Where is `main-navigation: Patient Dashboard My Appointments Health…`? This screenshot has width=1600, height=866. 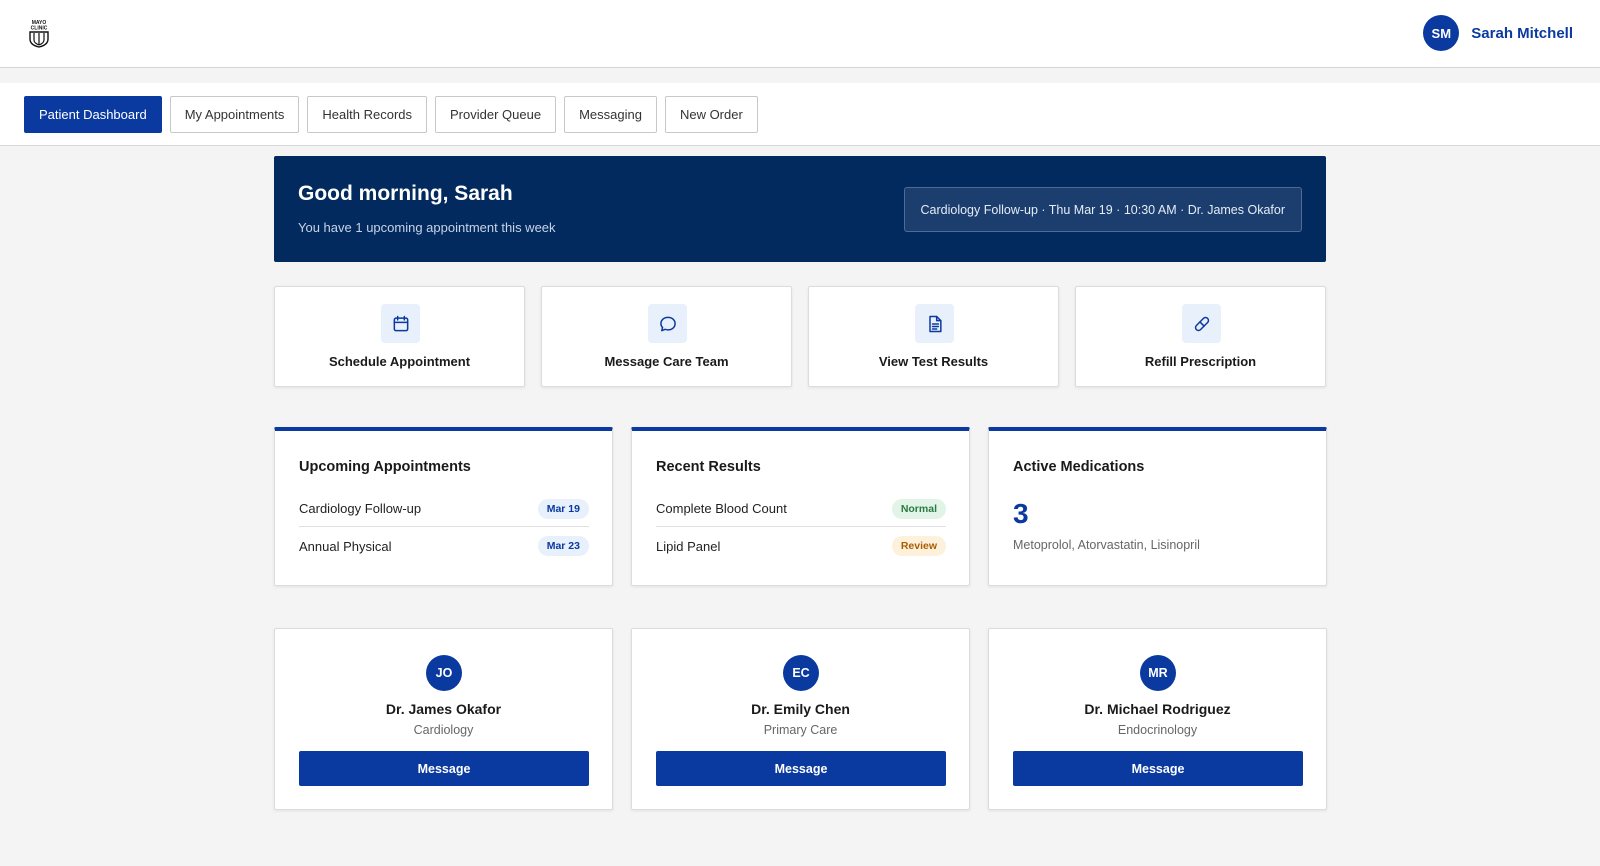 main-navigation: Patient Dashboard My Appointments Health… is located at coordinates (800, 114).